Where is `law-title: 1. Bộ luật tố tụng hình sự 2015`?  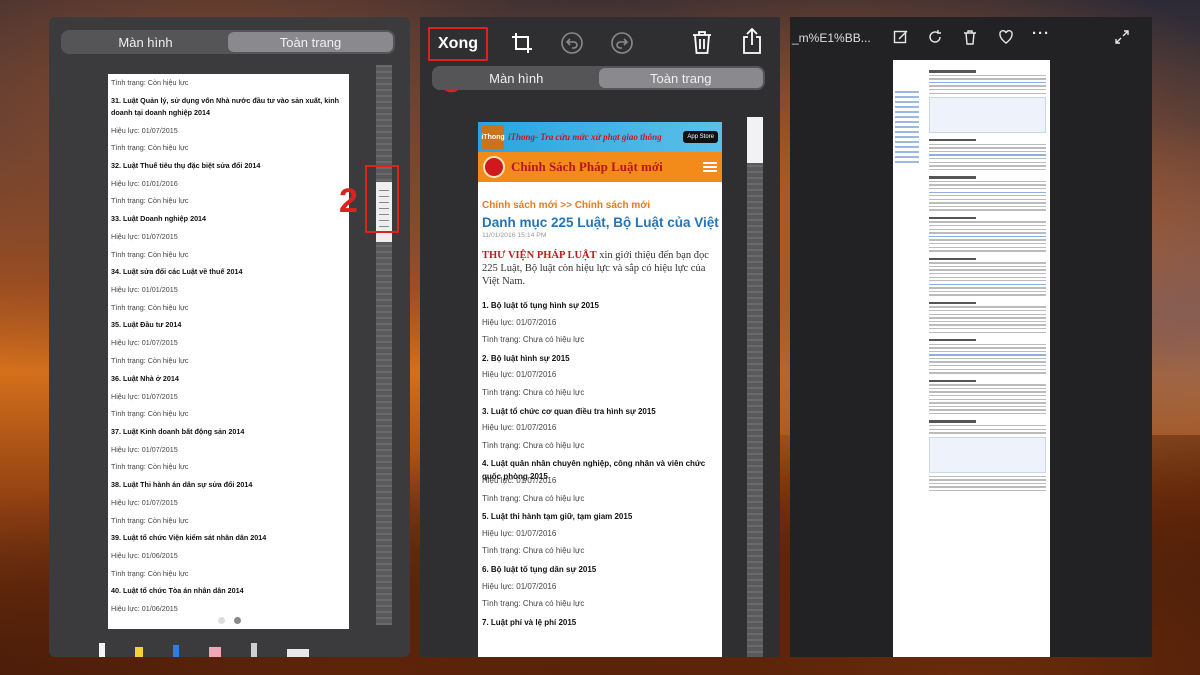 law-title: 1. Bộ luật tố tụng hình sự 2015 is located at coordinates (540, 305).